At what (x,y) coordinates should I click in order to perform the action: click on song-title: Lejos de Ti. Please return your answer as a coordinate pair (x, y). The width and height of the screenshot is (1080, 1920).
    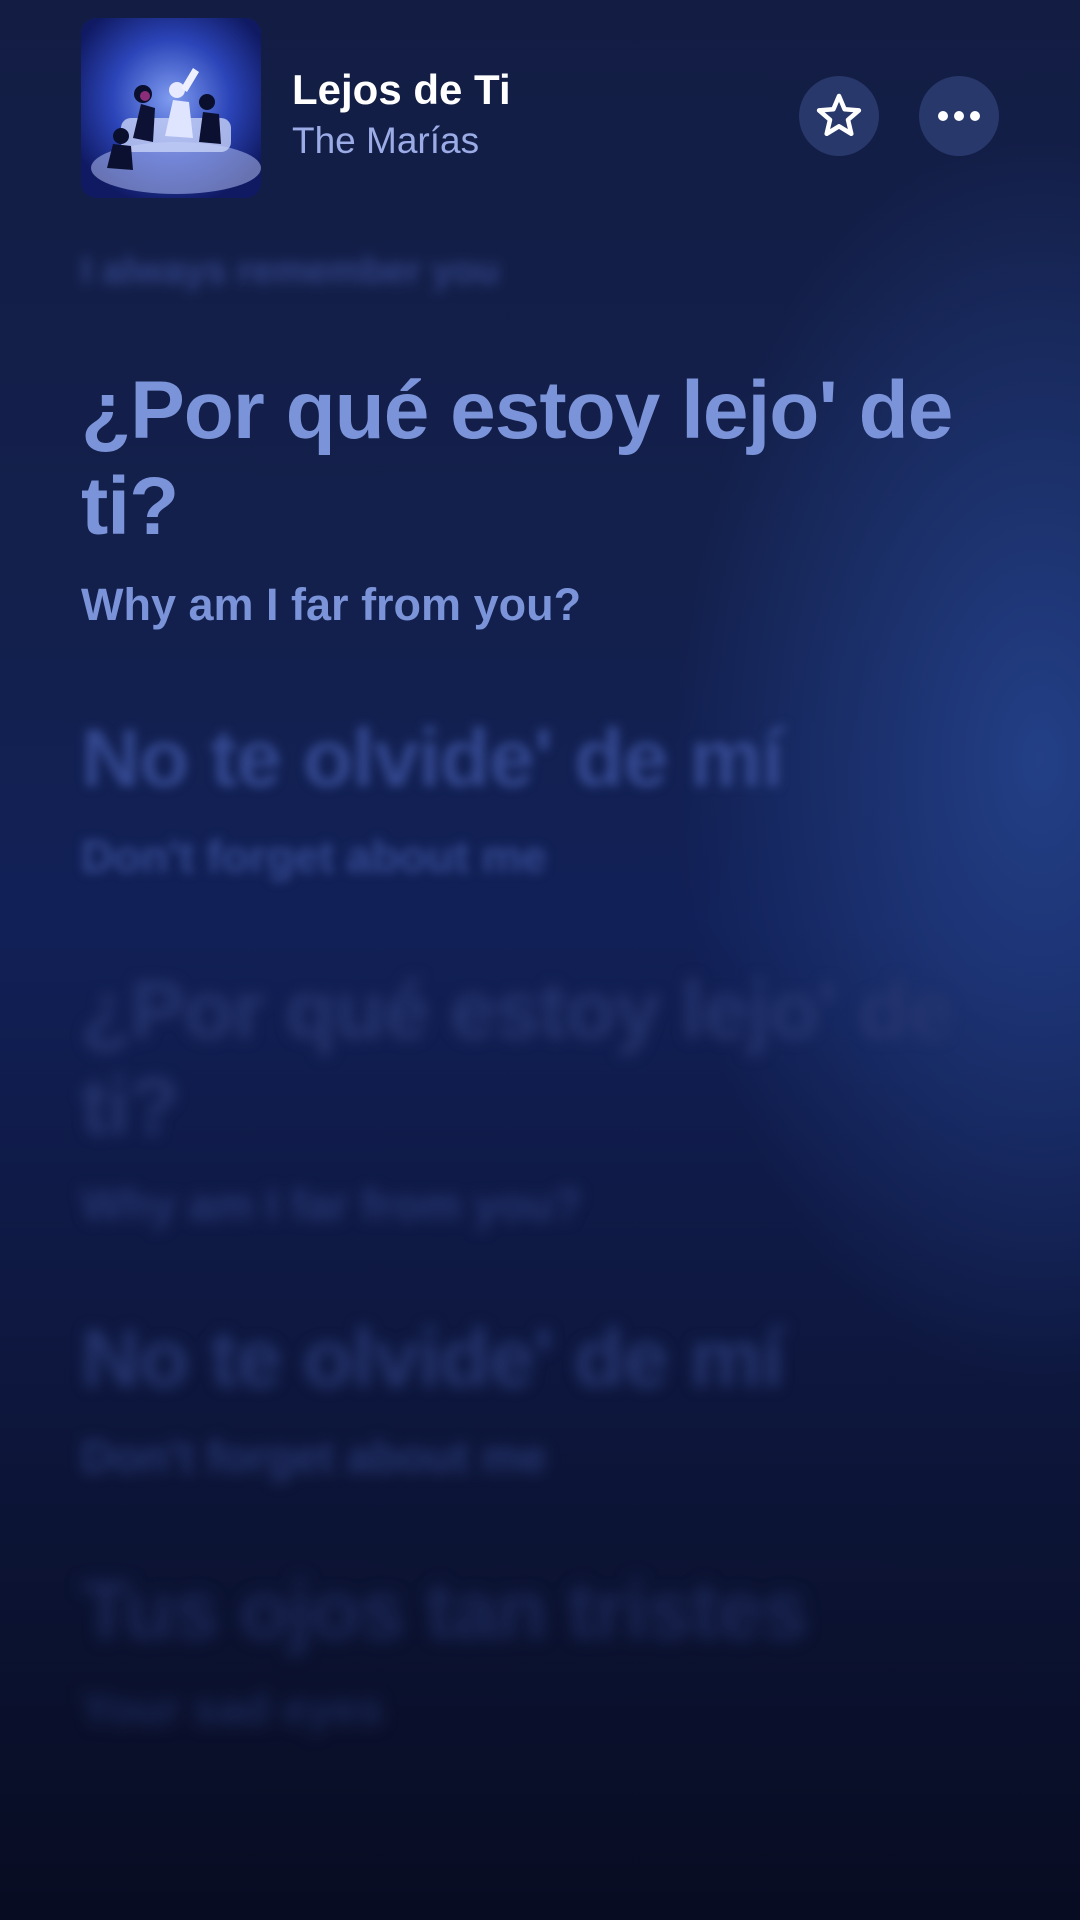
    Looking at the image, I should click on (401, 90).